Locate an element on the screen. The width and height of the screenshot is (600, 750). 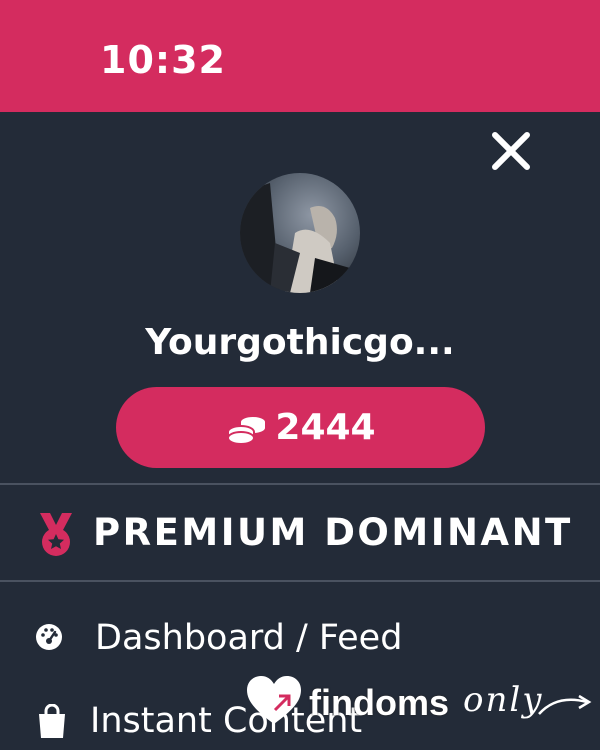
divider-top is located at coordinates (300, 484).